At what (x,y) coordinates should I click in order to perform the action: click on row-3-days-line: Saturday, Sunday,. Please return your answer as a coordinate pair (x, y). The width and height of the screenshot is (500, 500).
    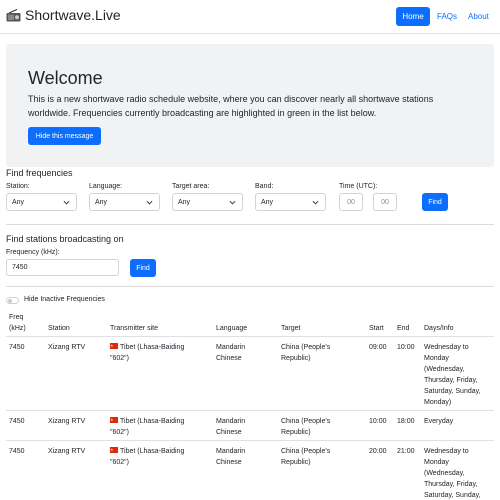
    Looking at the image, I should click on (452, 495).